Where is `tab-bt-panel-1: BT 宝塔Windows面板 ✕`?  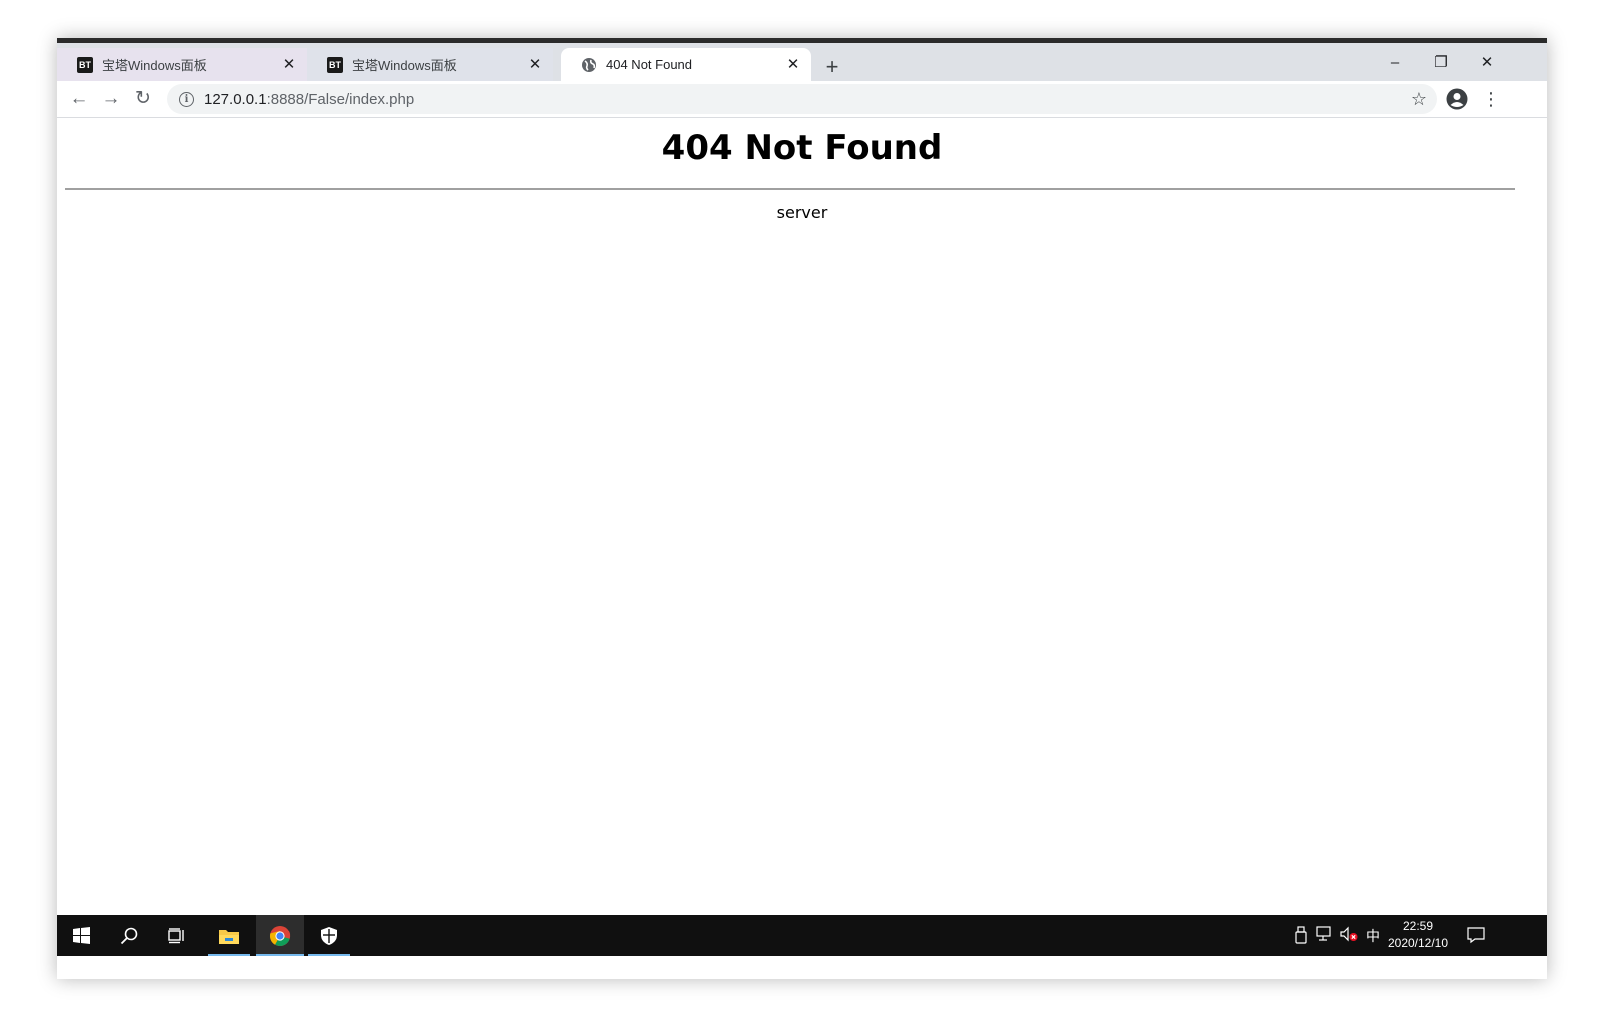 tab-bt-panel-1: BT 宝塔Windows面板 ✕ is located at coordinates (182, 64).